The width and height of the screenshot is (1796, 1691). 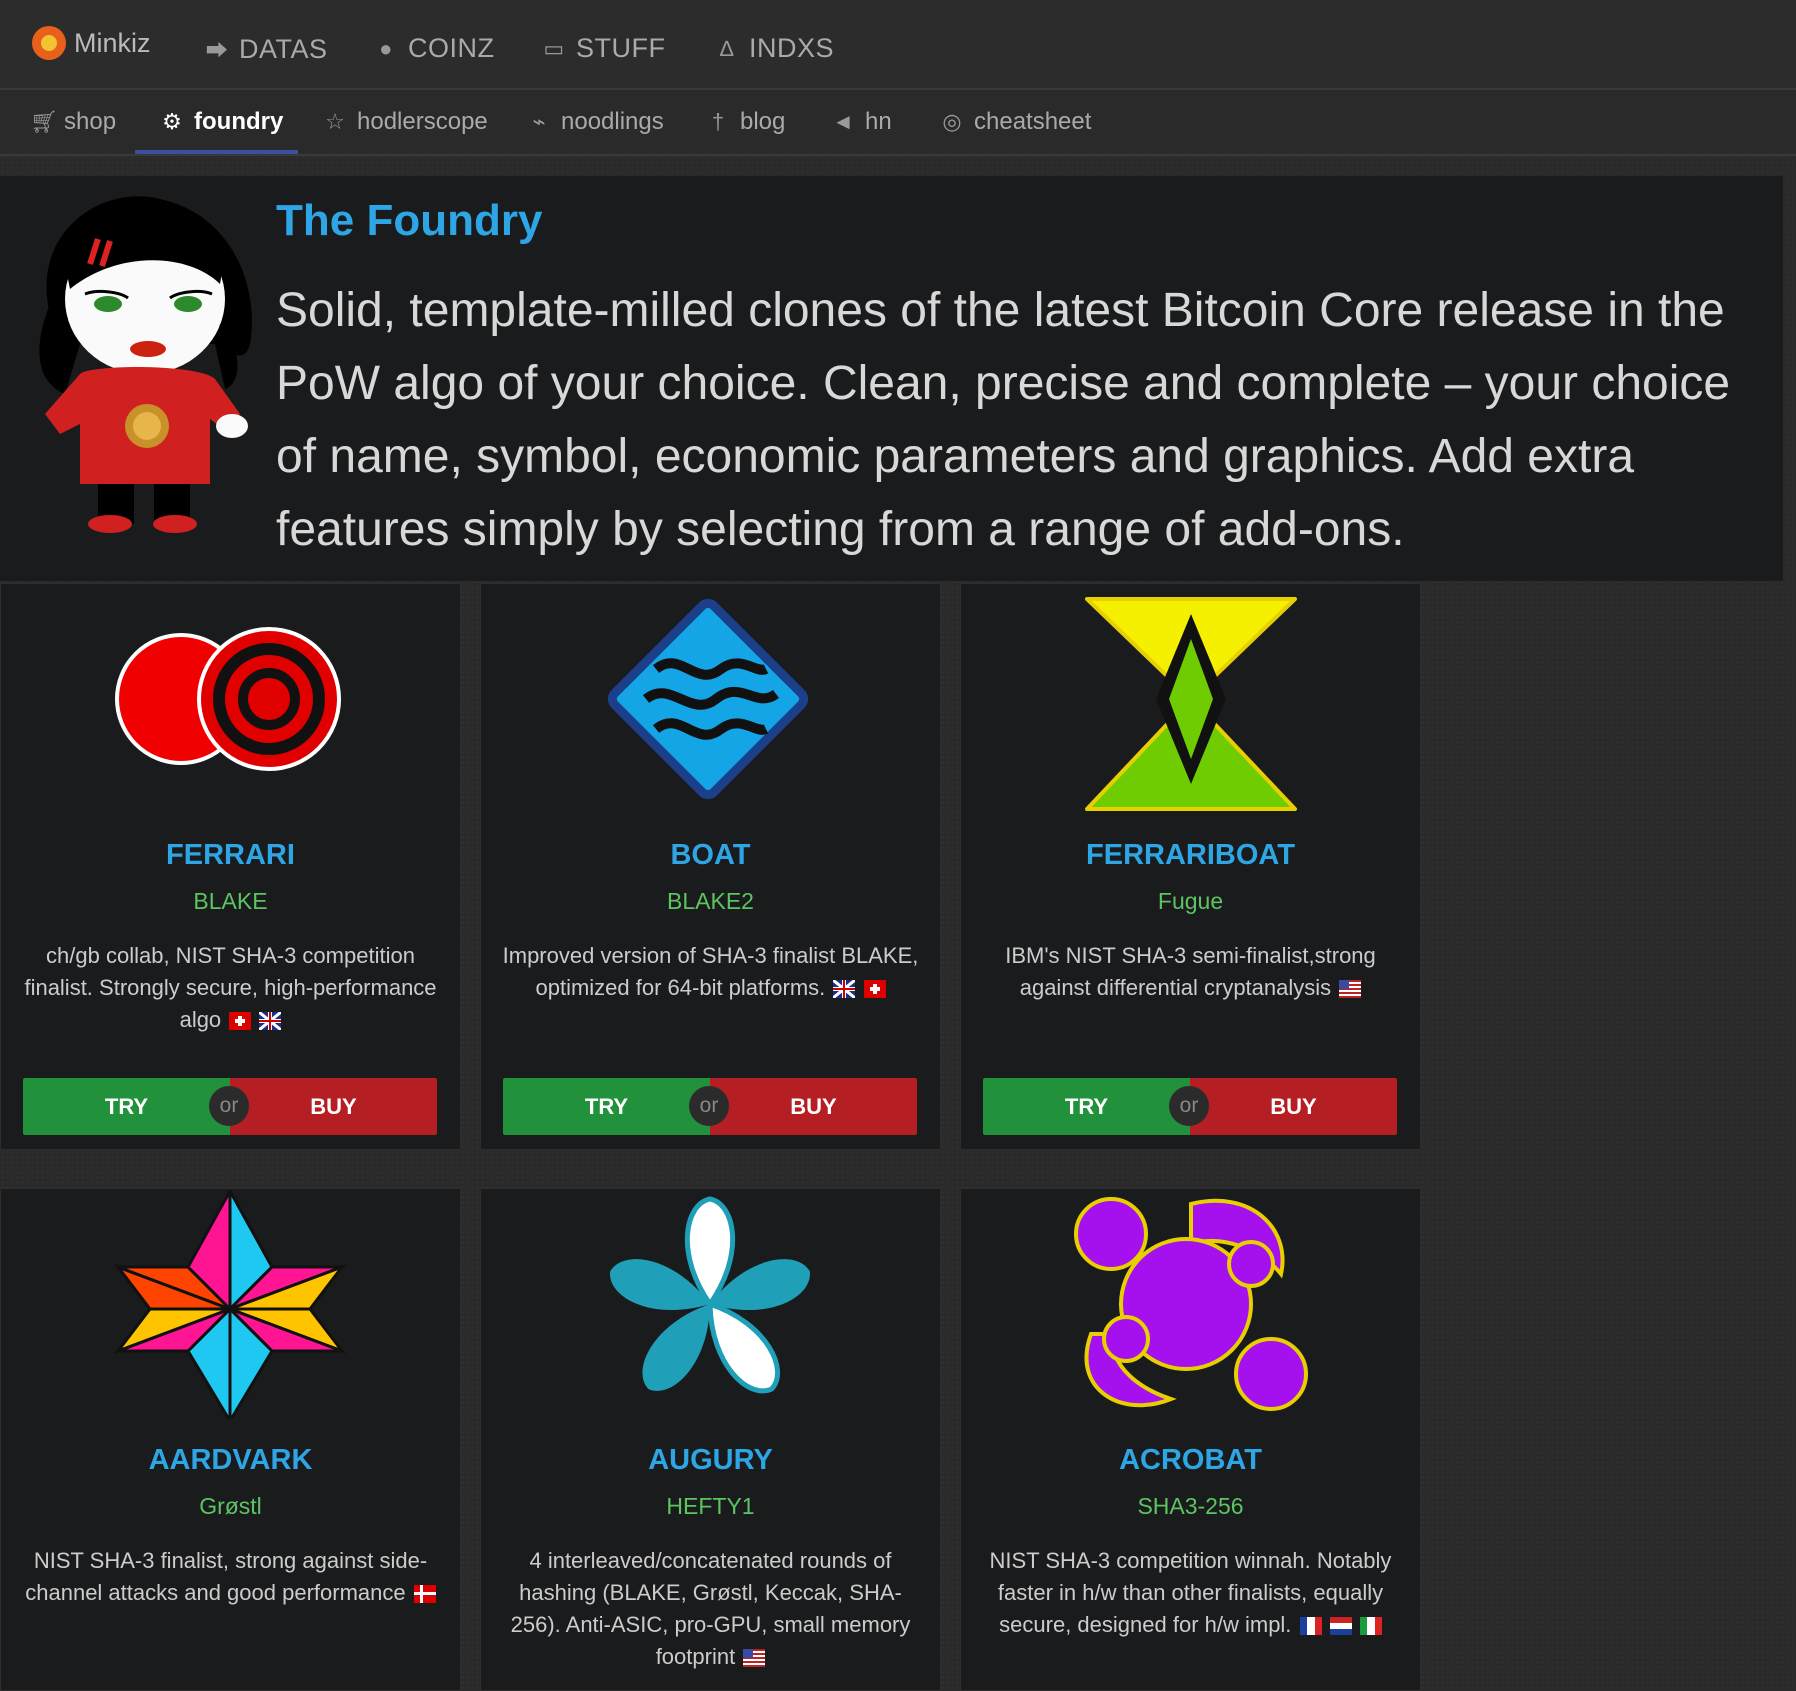 I want to click on subnav-hodlerscope: ☆ hodlerscope, so click(x=405, y=122).